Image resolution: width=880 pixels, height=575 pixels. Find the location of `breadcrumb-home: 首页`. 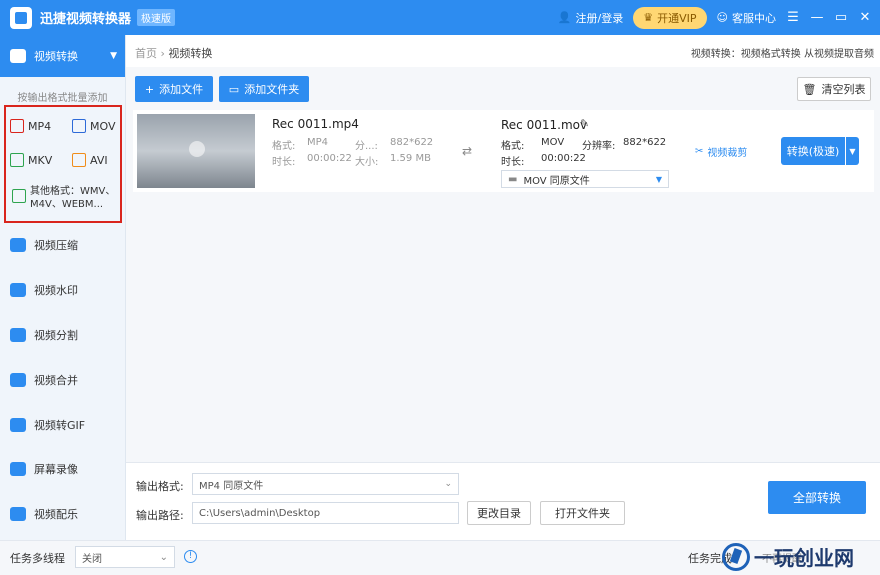

breadcrumb-home: 首页 is located at coordinates (146, 53).